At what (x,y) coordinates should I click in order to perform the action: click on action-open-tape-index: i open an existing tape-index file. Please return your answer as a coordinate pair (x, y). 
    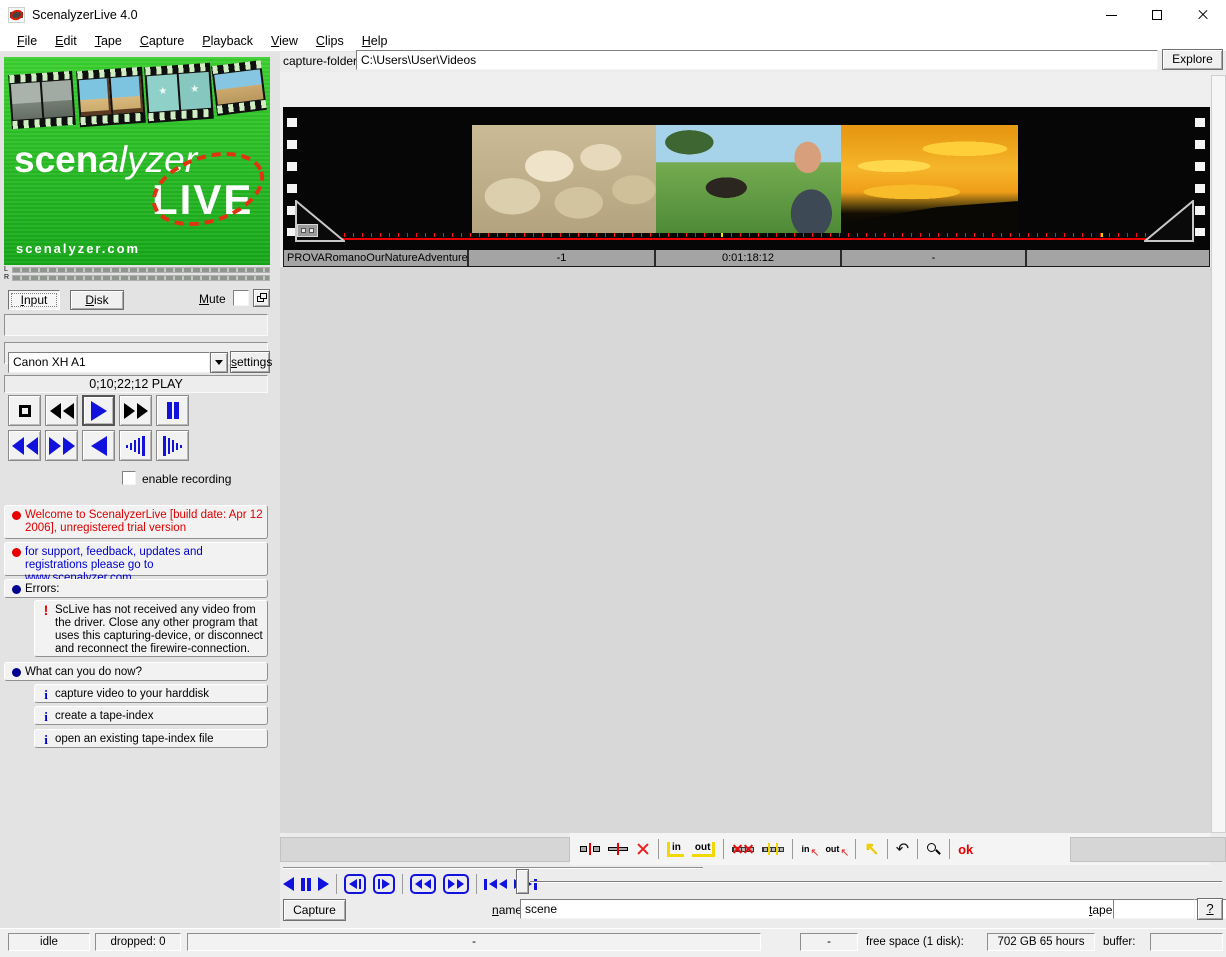
    Looking at the image, I should click on (151, 738).